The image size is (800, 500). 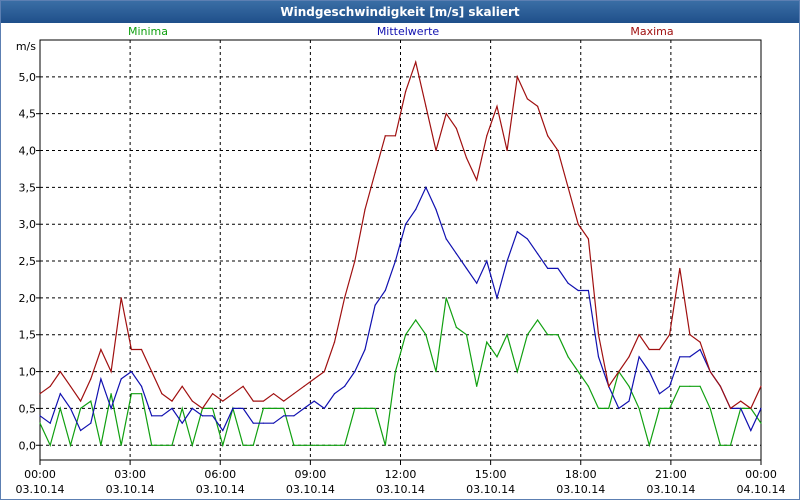 What do you see at coordinates (26, 46) in the screenshot?
I see `y-axis-label: m/s` at bounding box center [26, 46].